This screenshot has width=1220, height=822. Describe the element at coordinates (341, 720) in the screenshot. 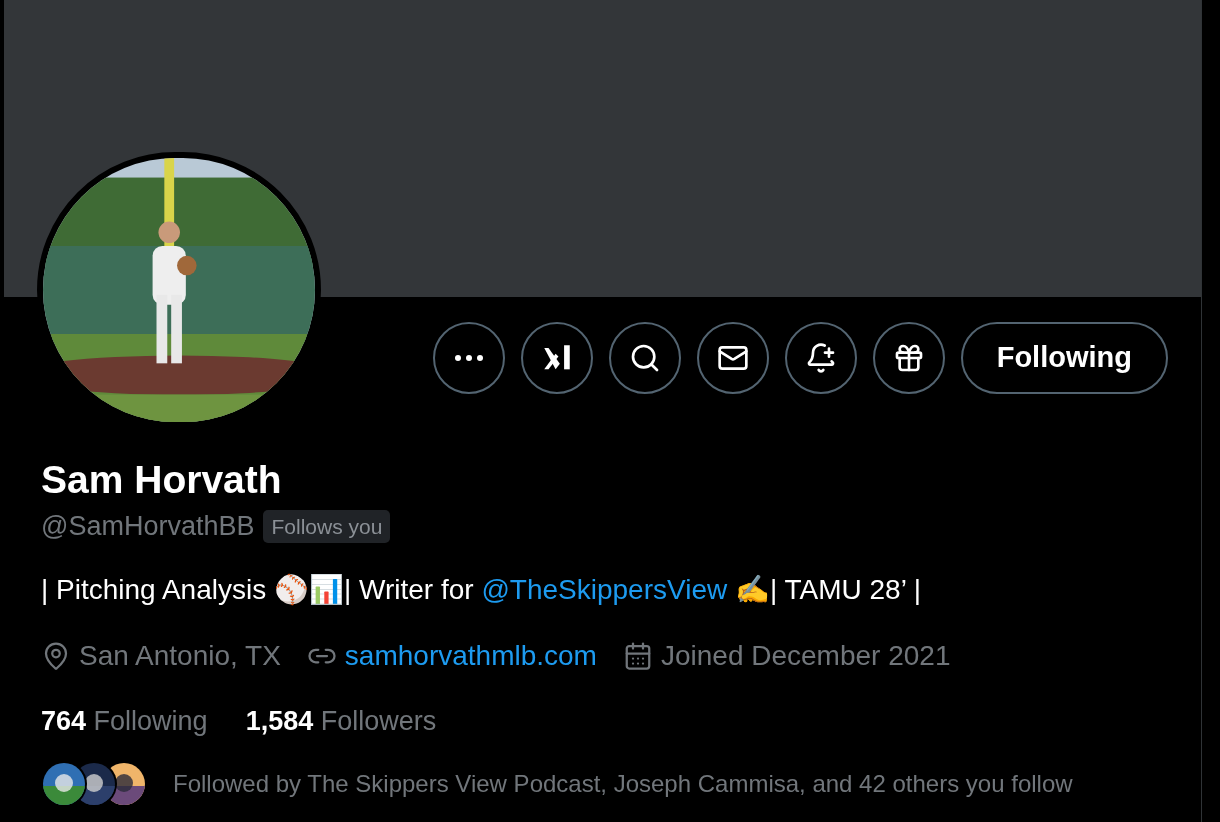

I see `stat-link: 1,584 Followers` at that location.